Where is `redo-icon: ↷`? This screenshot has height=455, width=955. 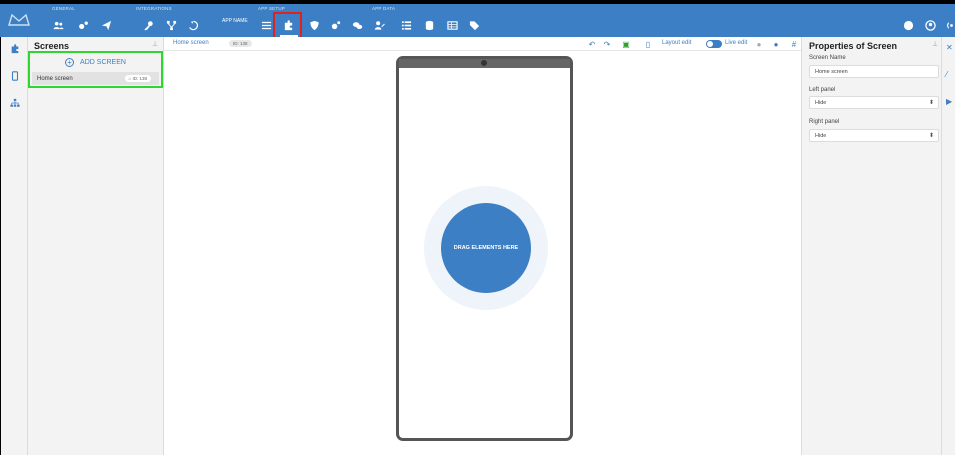
redo-icon: ↷ is located at coordinates (607, 44).